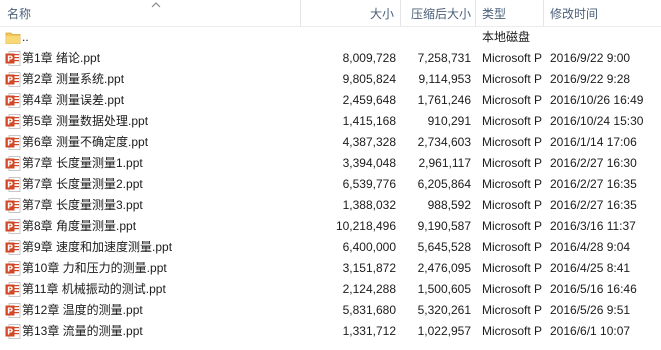 Image resolution: width=661 pixels, height=350 pixels. I want to click on file-name: 第12章 温度的测量.ppt, so click(82, 310).